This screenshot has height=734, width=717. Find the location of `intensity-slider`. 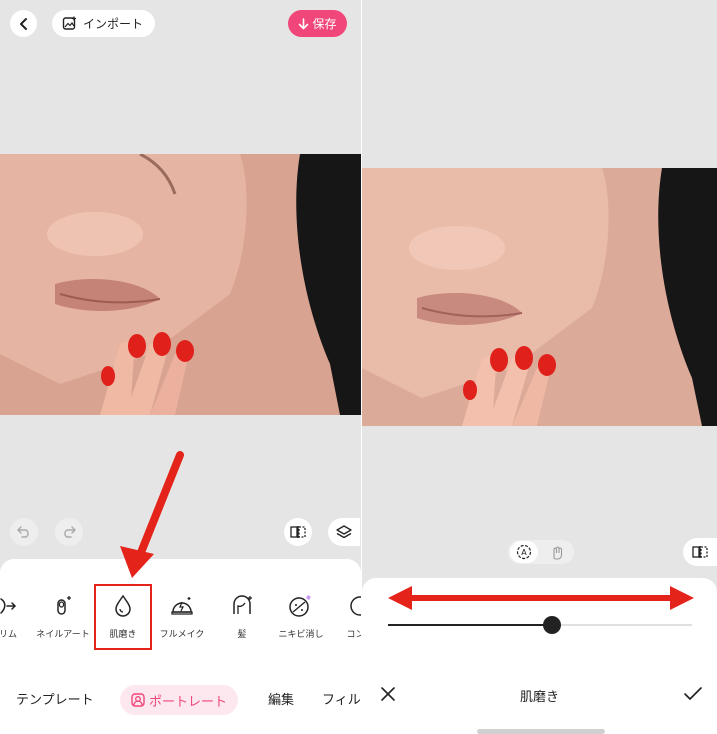

intensity-slider is located at coordinates (540, 625).